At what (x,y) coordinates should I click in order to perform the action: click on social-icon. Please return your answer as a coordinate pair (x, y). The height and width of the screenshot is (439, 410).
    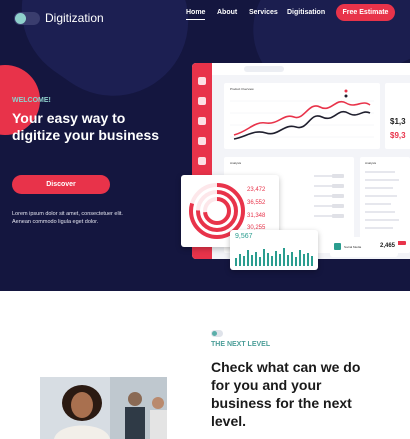
    Looking at the image, I should click on (337, 246).